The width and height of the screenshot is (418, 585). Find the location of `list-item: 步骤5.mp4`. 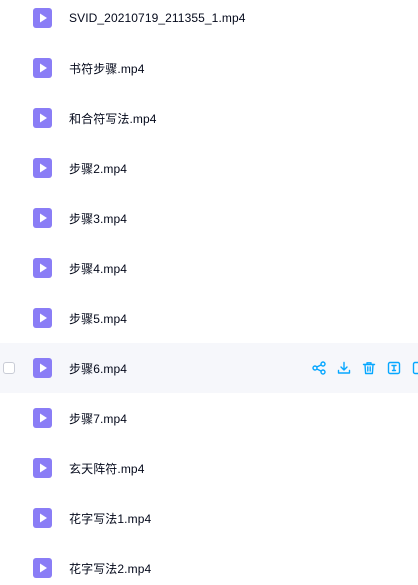

list-item: 步骤5.mp4 is located at coordinates (209, 318).